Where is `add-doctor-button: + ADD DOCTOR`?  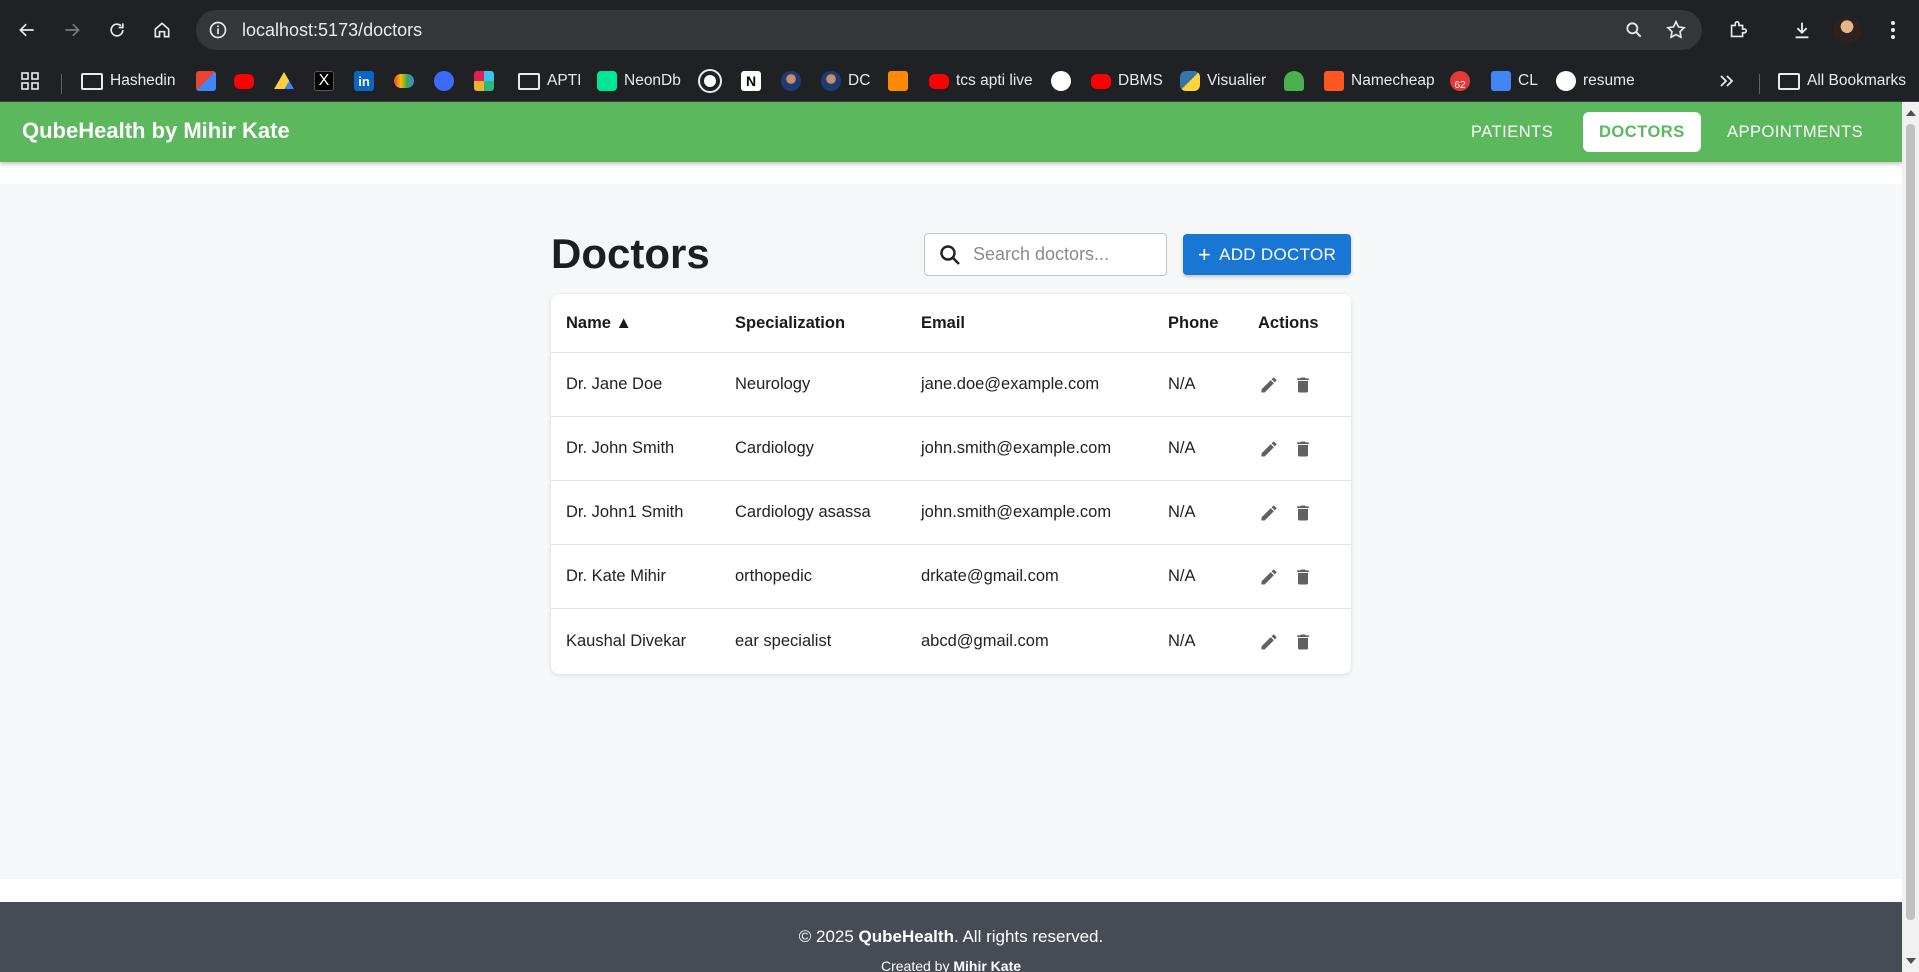
add-doctor-button: + ADD DOCTOR is located at coordinates (1267, 254).